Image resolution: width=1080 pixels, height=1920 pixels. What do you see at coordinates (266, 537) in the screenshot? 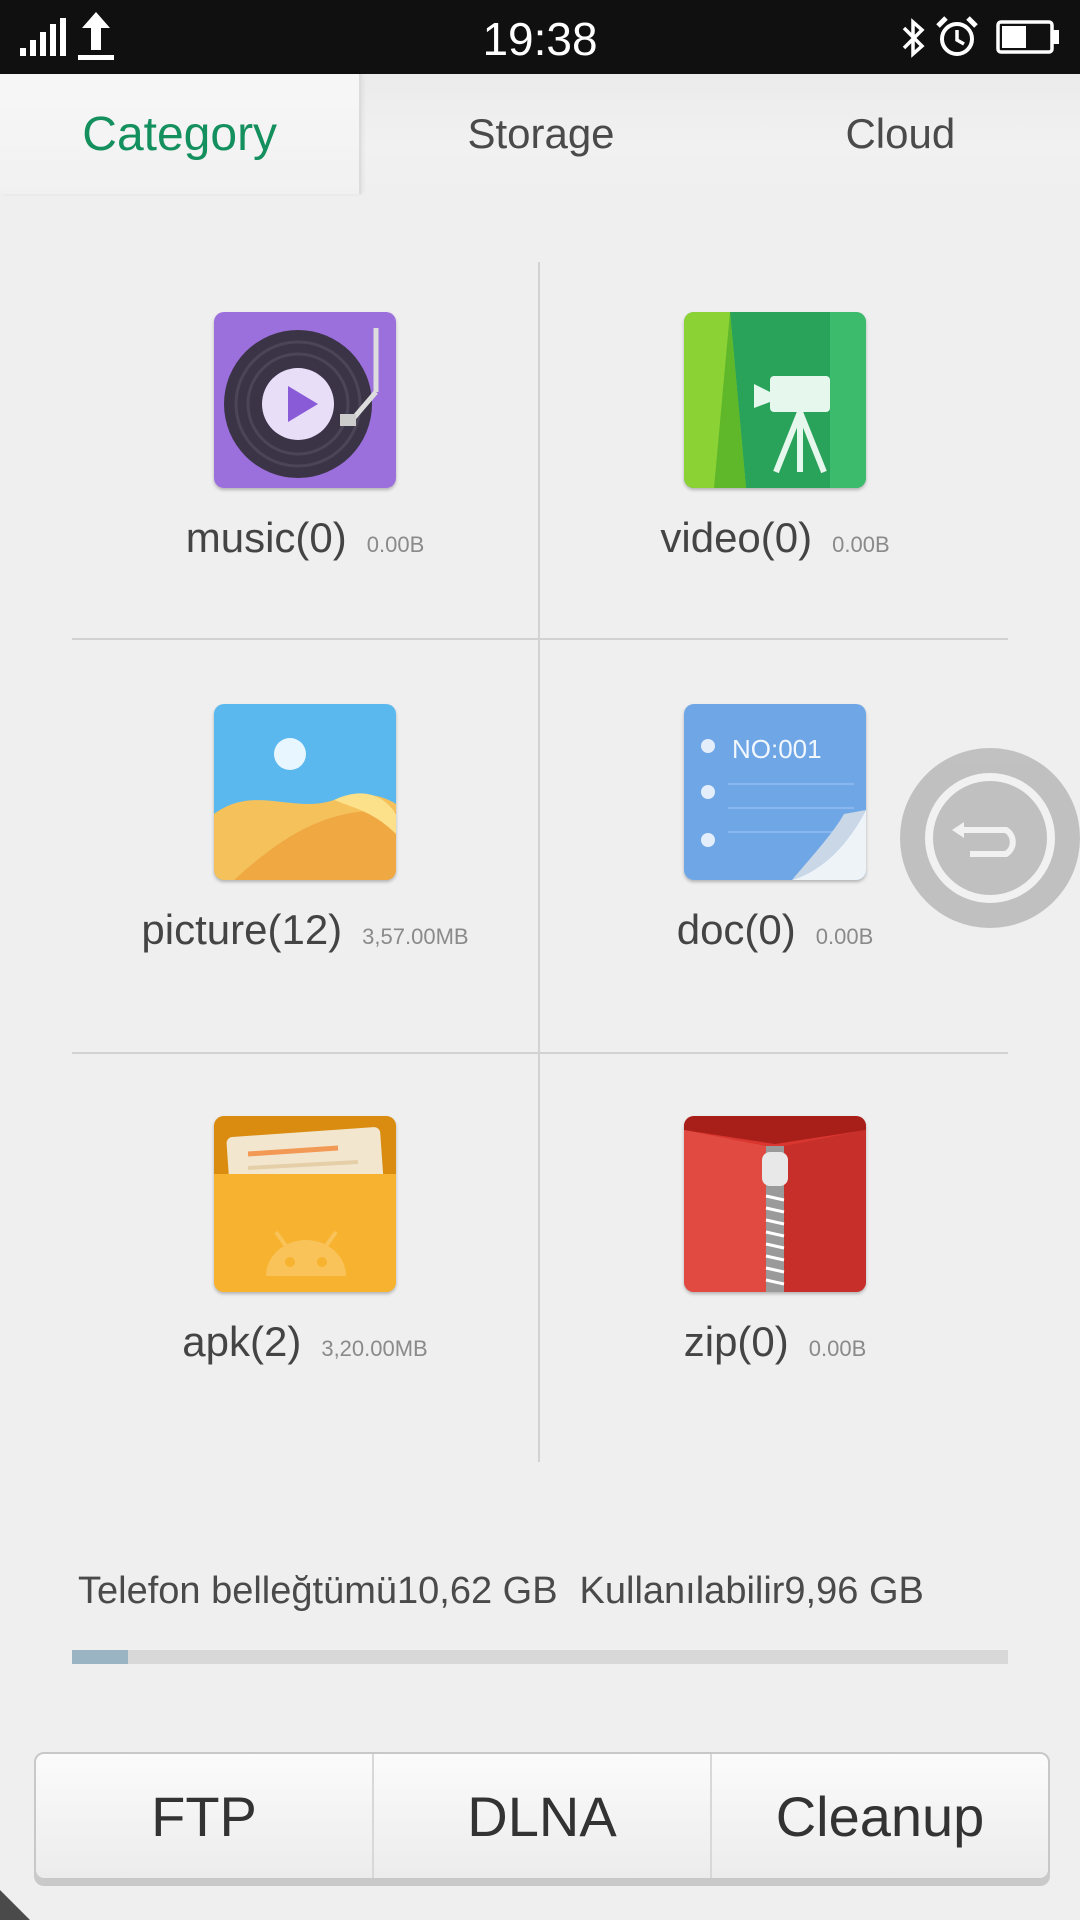
I see `category-label: music(0)` at bounding box center [266, 537].